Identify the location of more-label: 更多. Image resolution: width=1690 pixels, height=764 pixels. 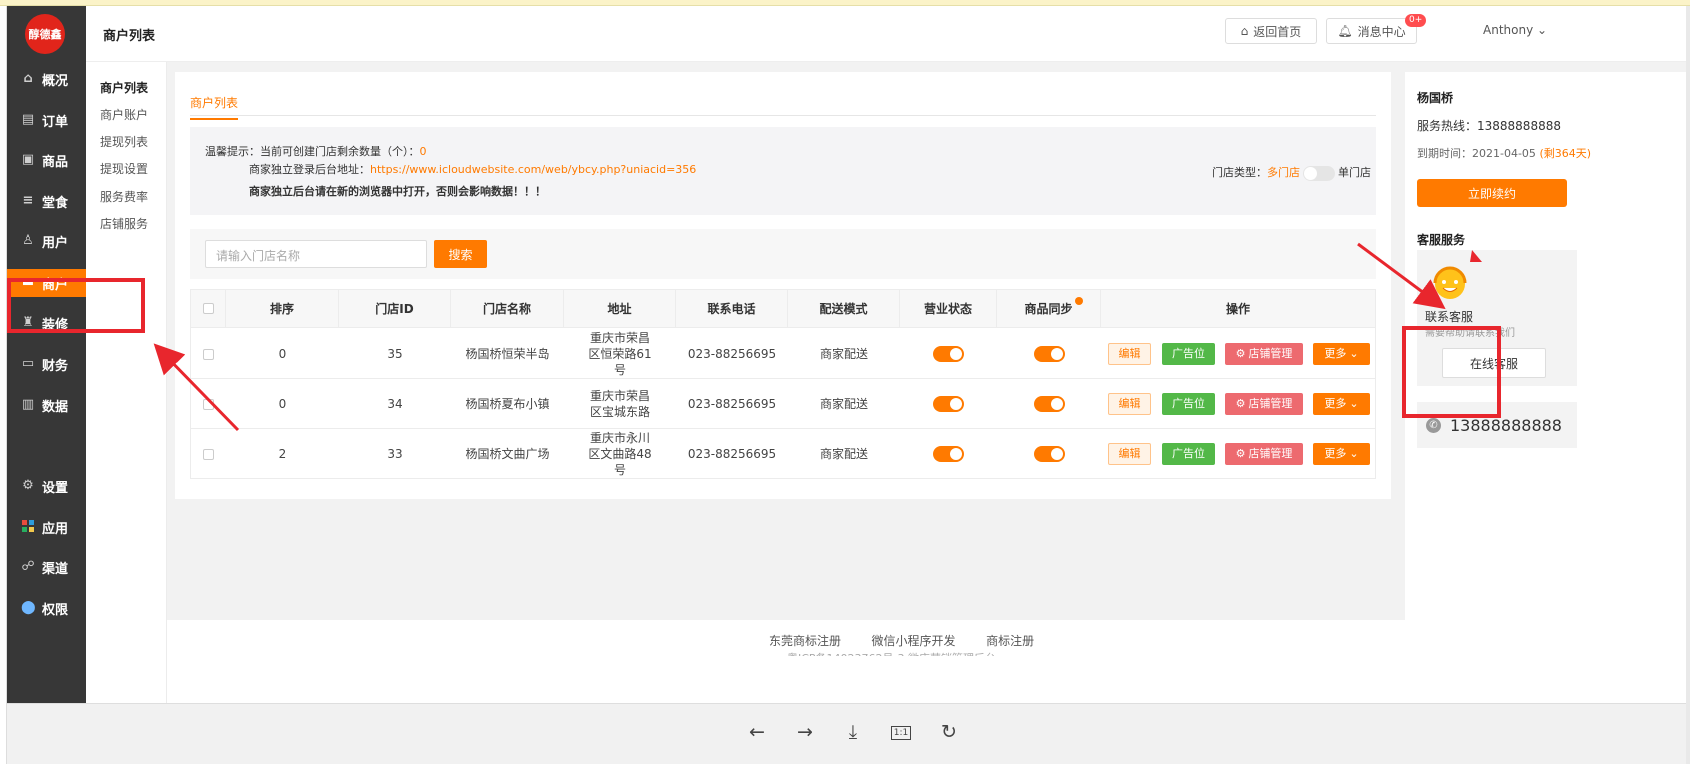
(1335, 353).